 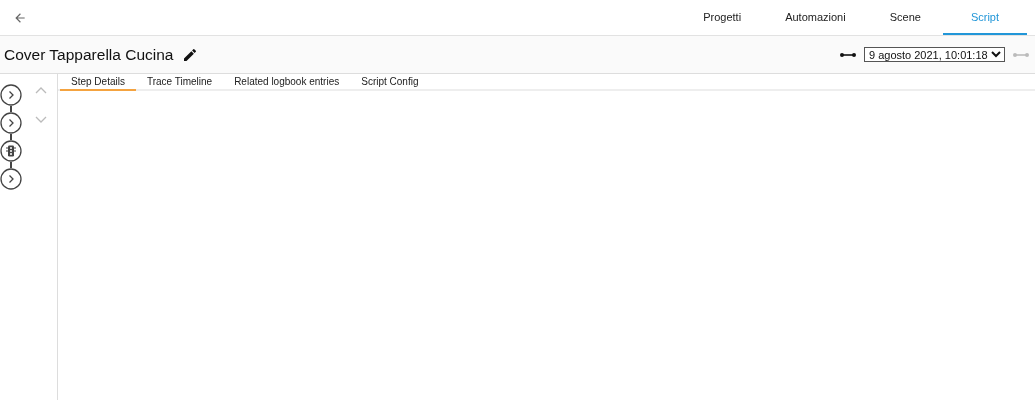 What do you see at coordinates (98, 82) in the screenshot?
I see `detail-tab: Step Details` at bounding box center [98, 82].